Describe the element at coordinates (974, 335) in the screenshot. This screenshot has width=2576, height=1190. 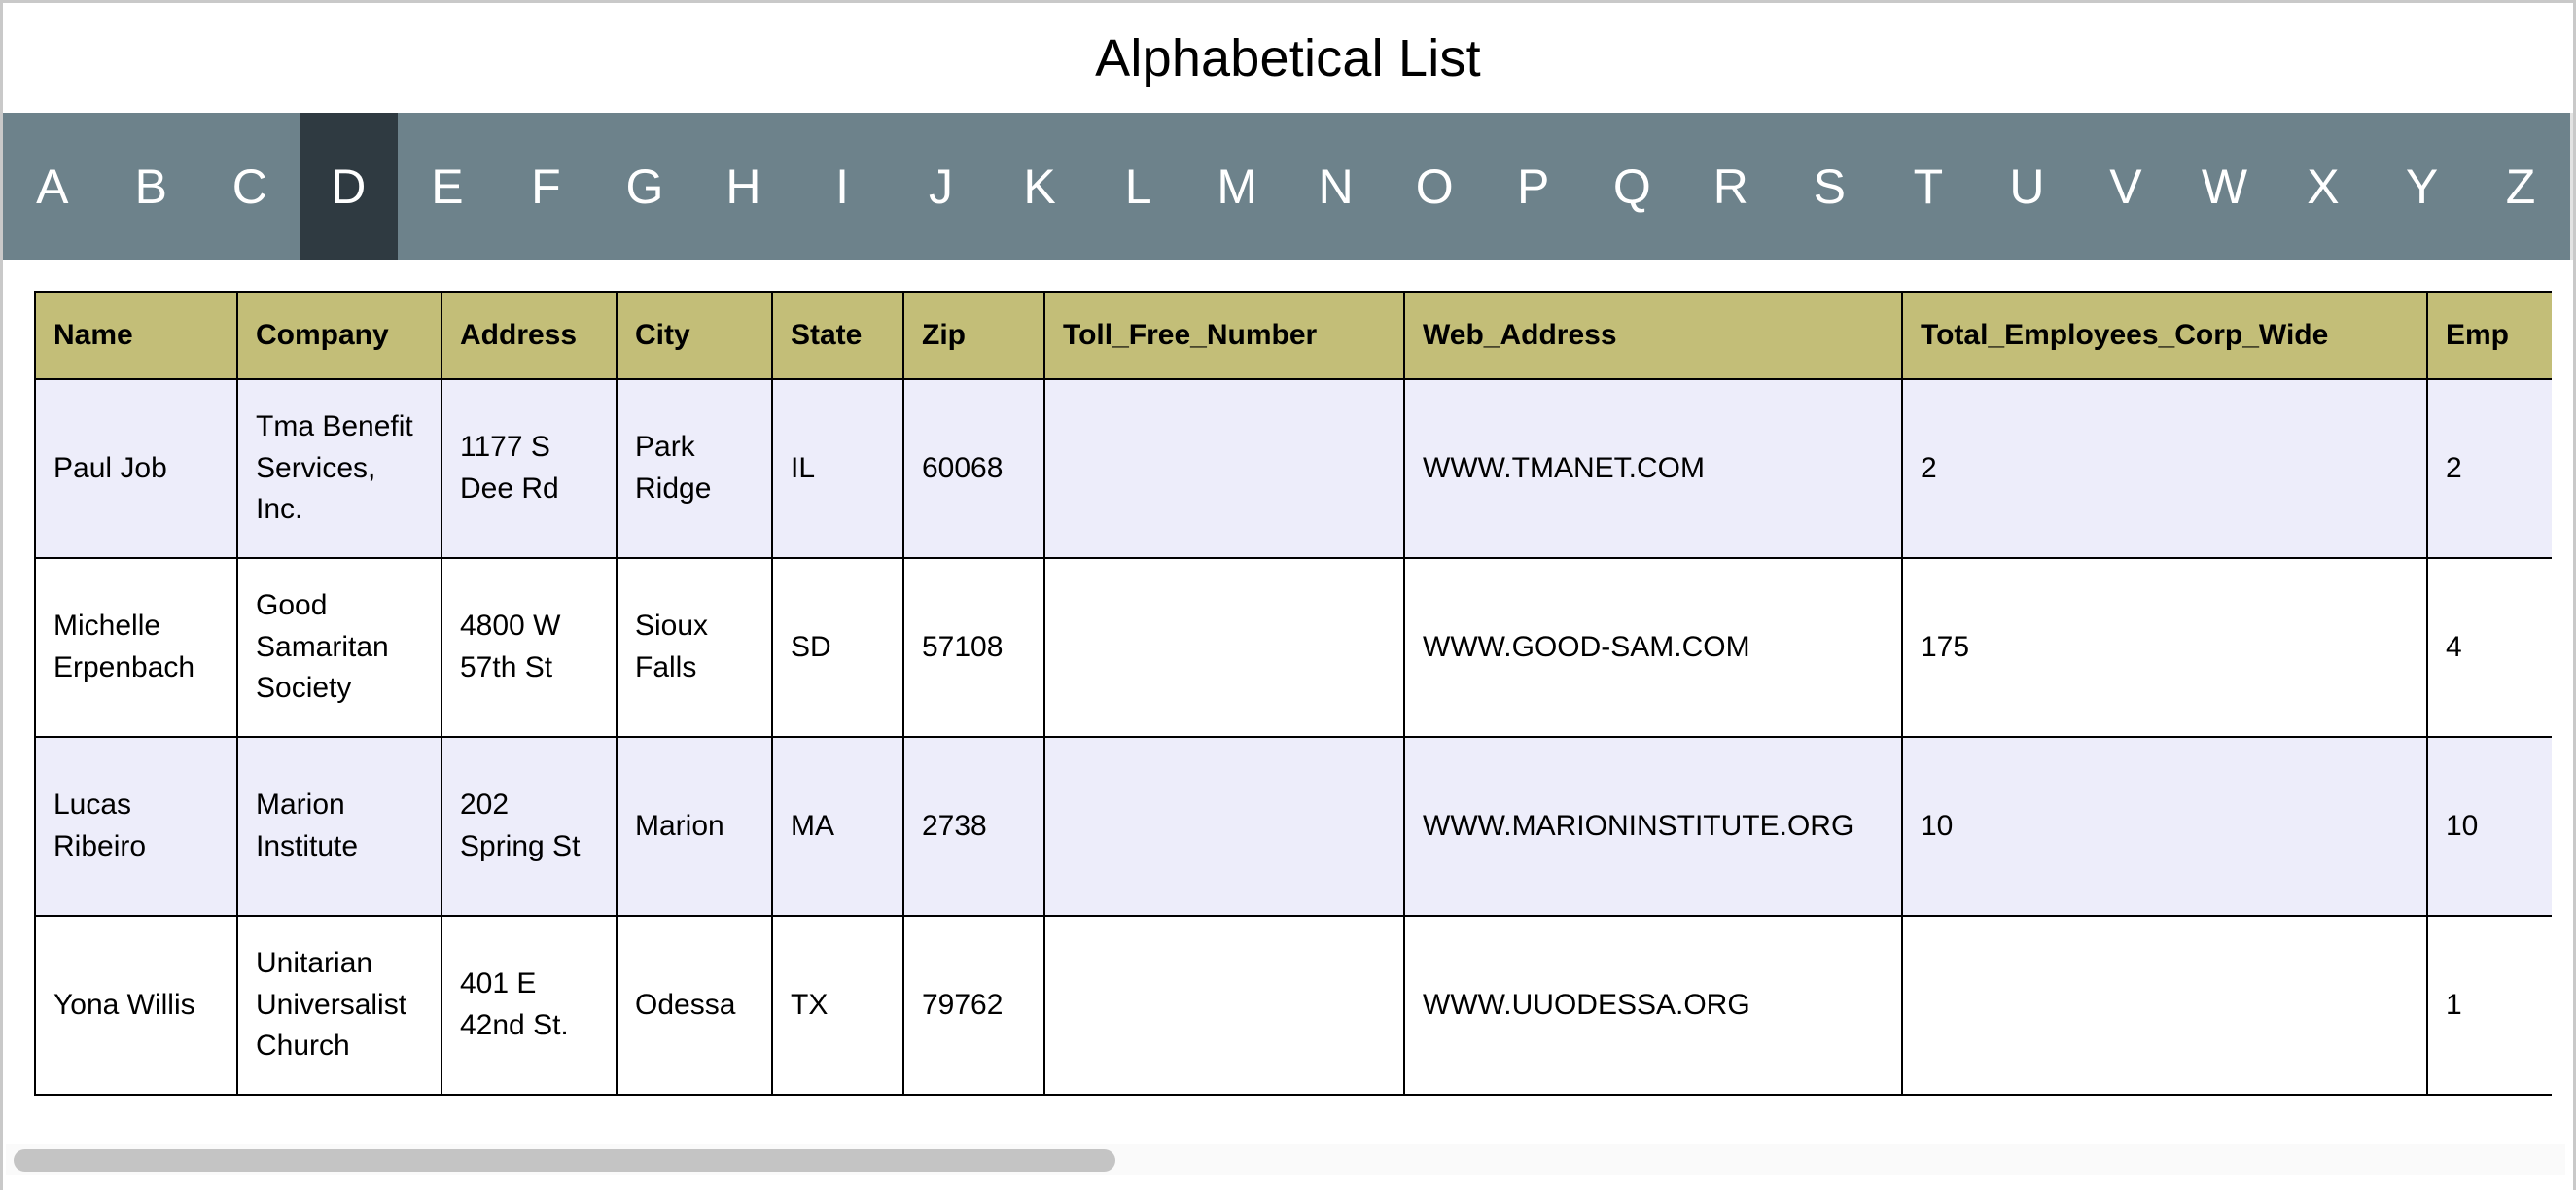
I see `column-header-zip: Zip` at that location.